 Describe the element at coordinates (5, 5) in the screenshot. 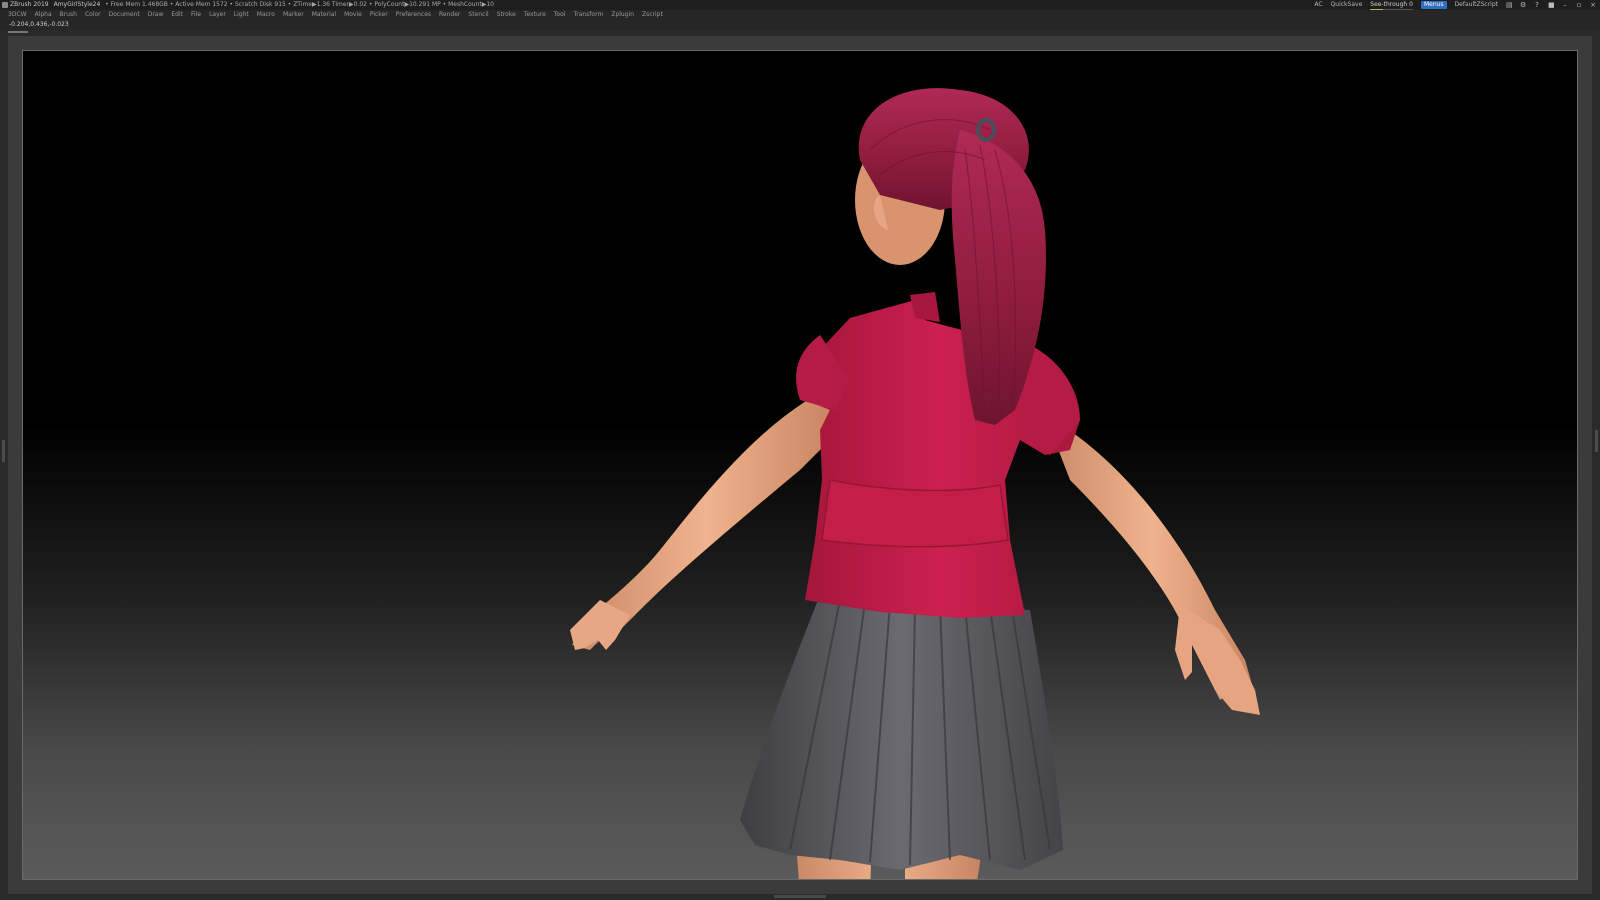

I see `zbrush-logo-icon` at that location.